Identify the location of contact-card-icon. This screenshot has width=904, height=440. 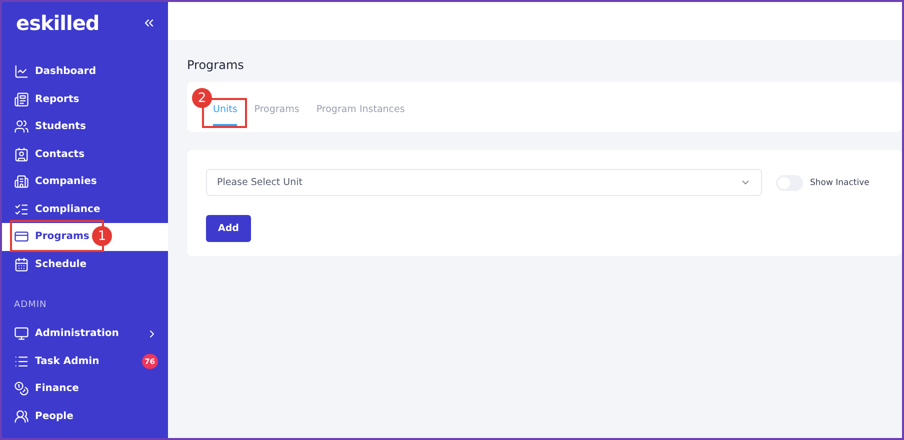
(21, 154).